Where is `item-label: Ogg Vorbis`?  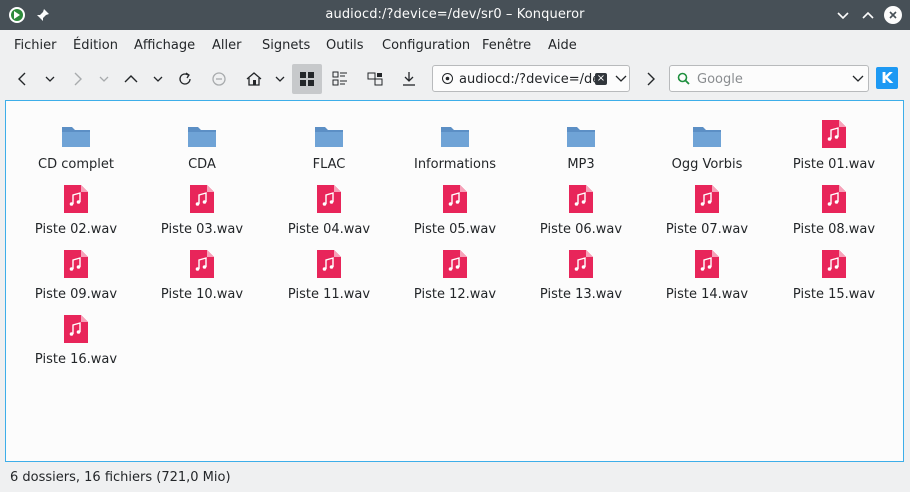 item-label: Ogg Vorbis is located at coordinates (707, 164).